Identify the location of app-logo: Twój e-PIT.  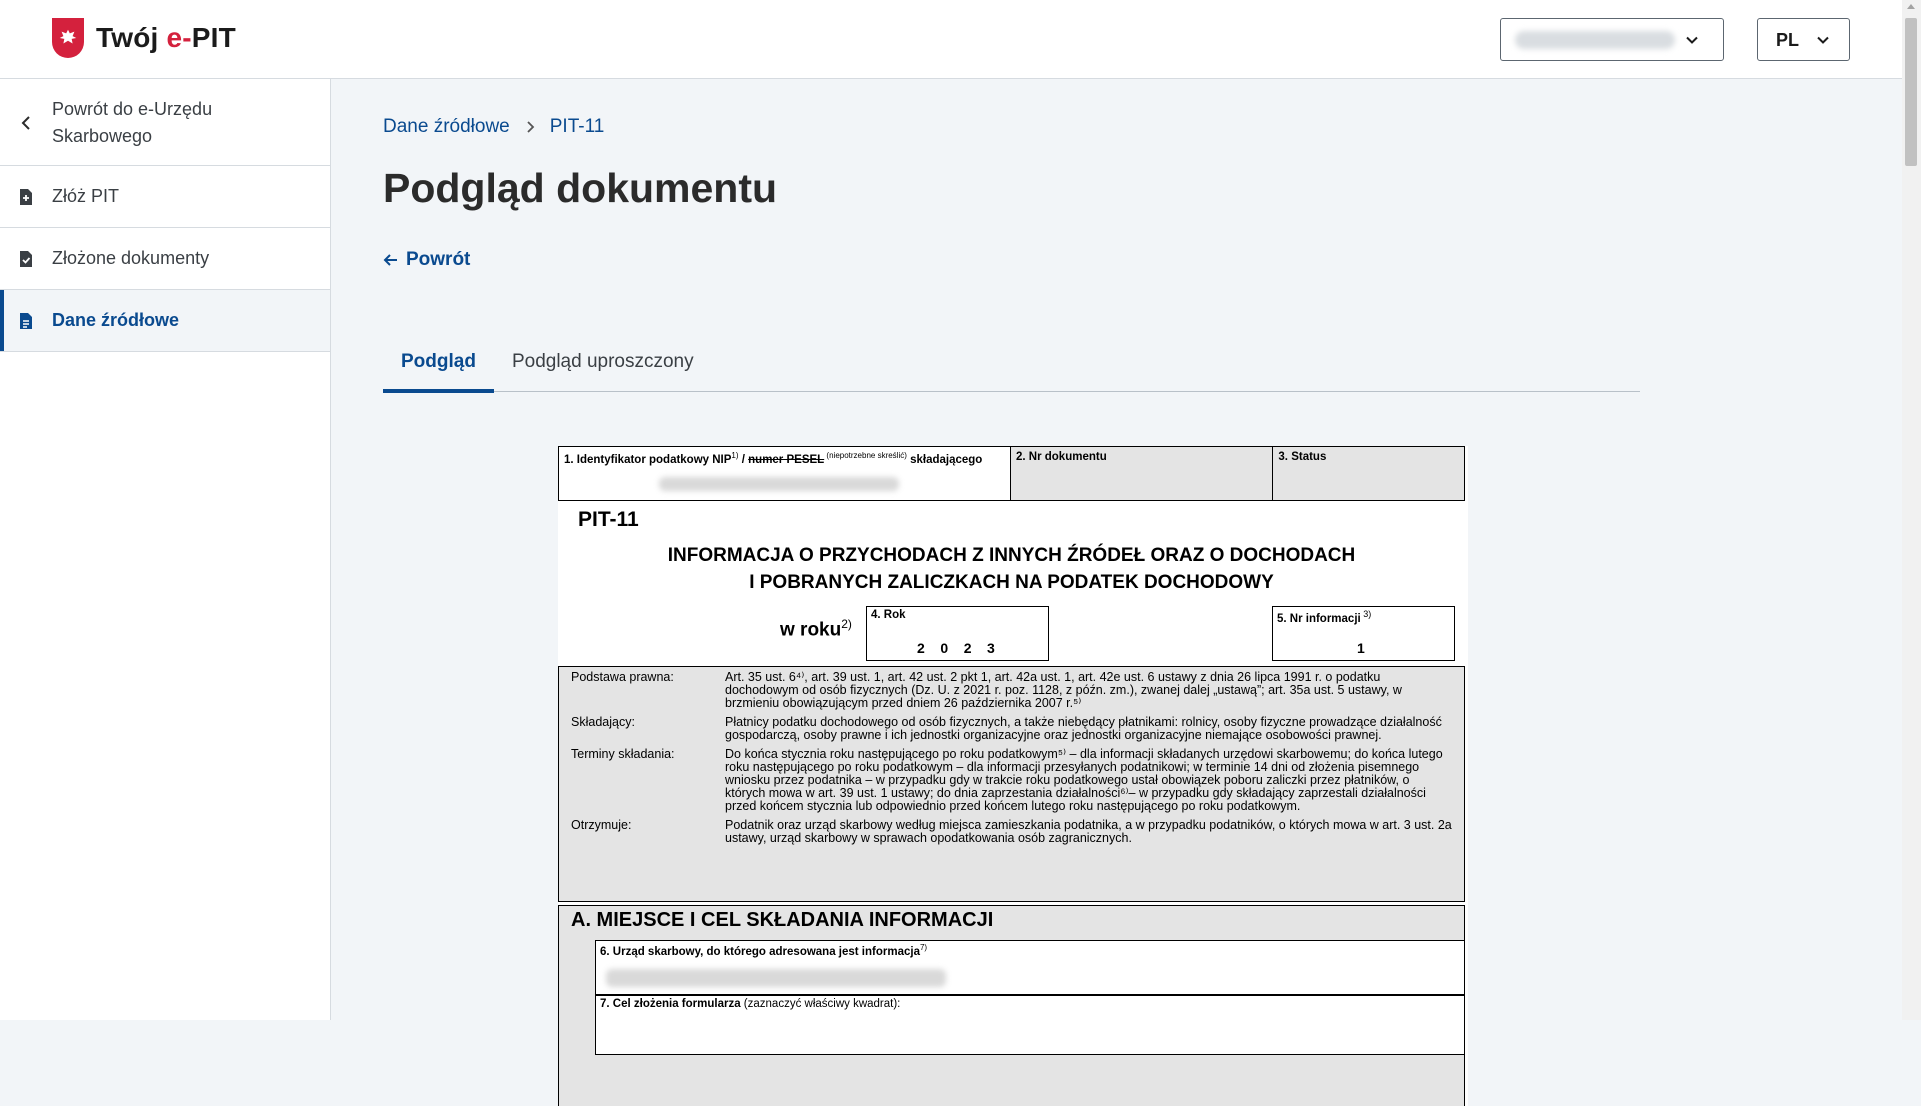
(144, 38).